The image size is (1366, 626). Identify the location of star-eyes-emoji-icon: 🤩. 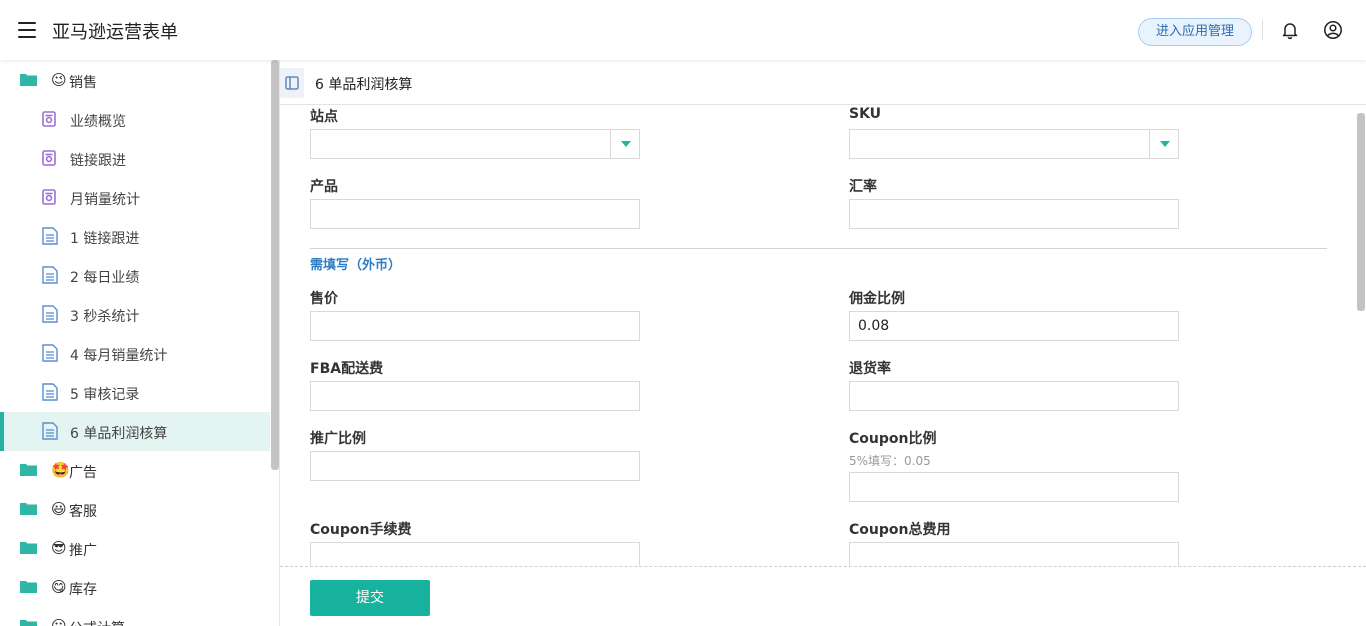
(60, 470).